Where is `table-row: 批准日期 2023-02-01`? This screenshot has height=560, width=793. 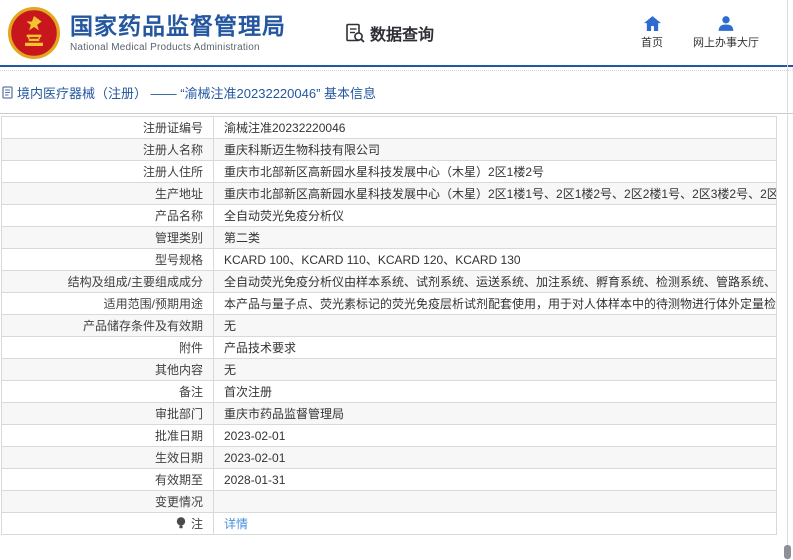
table-row: 批准日期 2023-02-01 is located at coordinates (389, 435).